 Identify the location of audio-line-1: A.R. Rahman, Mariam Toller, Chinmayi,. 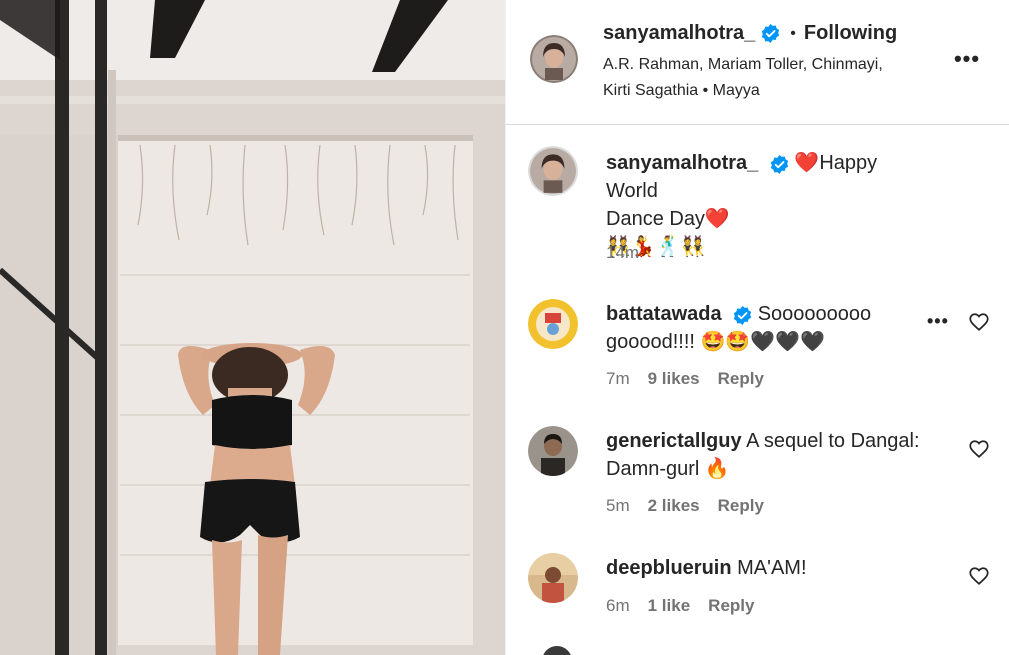
(743, 64).